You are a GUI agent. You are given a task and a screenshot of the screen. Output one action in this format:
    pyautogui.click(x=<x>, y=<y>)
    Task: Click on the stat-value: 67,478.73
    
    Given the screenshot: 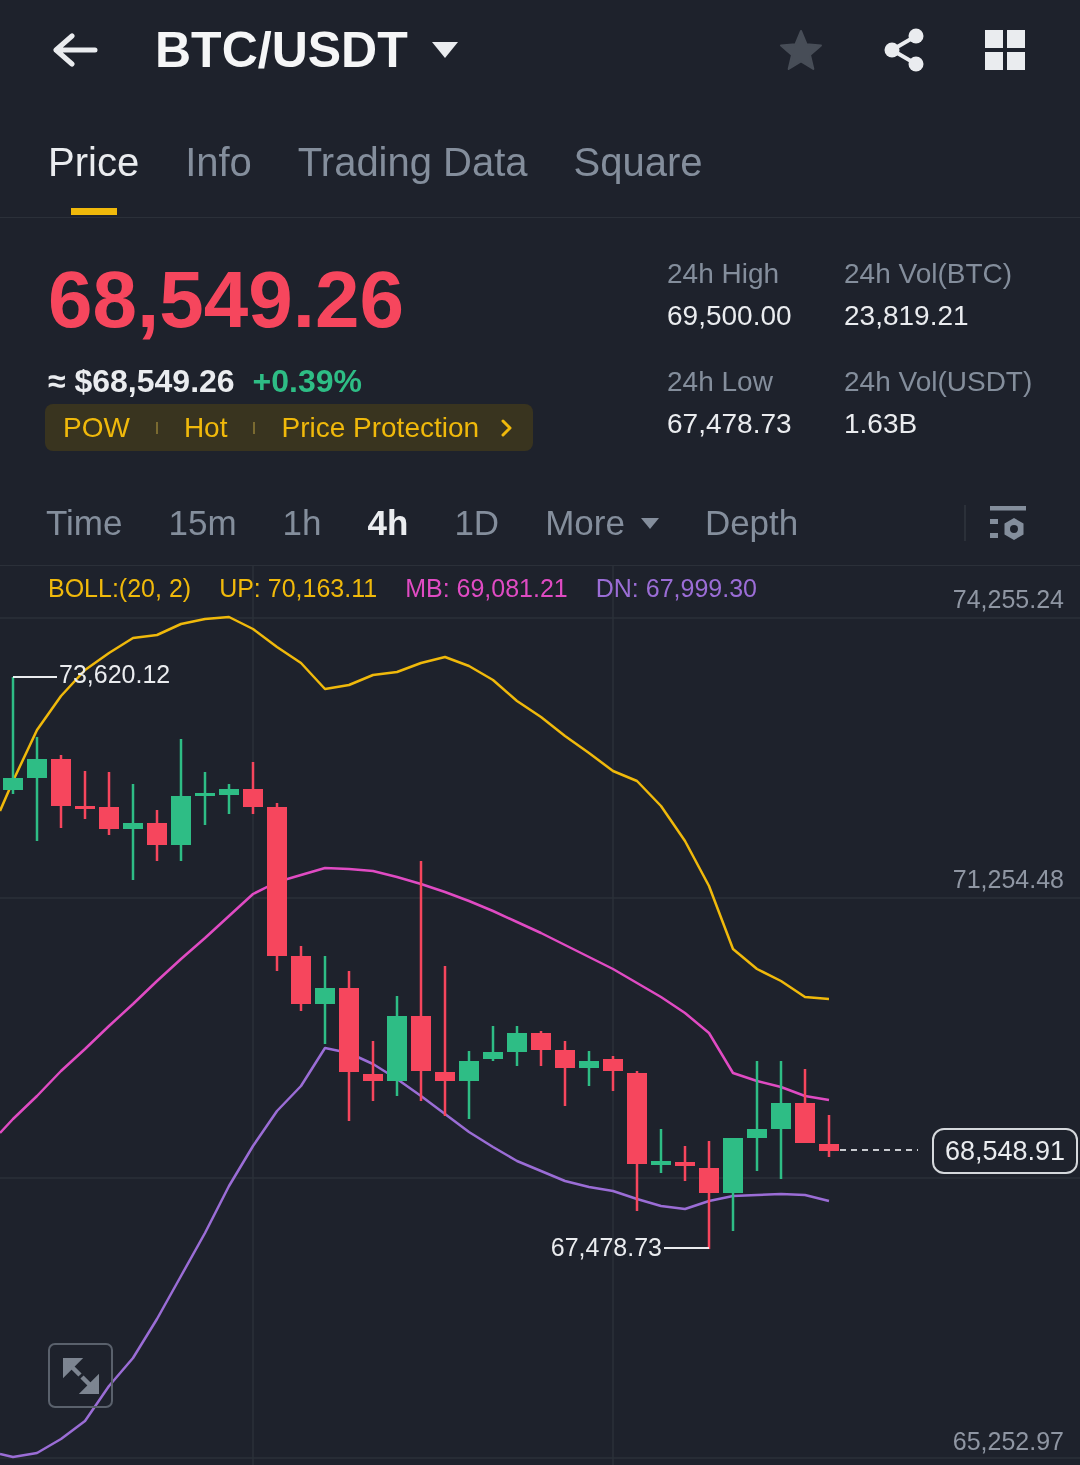 What is the action you would take?
    pyautogui.click(x=730, y=424)
    